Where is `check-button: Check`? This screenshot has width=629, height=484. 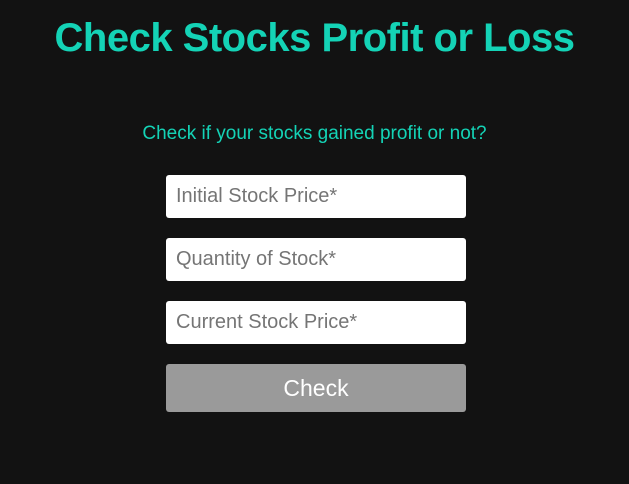 check-button: Check is located at coordinates (316, 388).